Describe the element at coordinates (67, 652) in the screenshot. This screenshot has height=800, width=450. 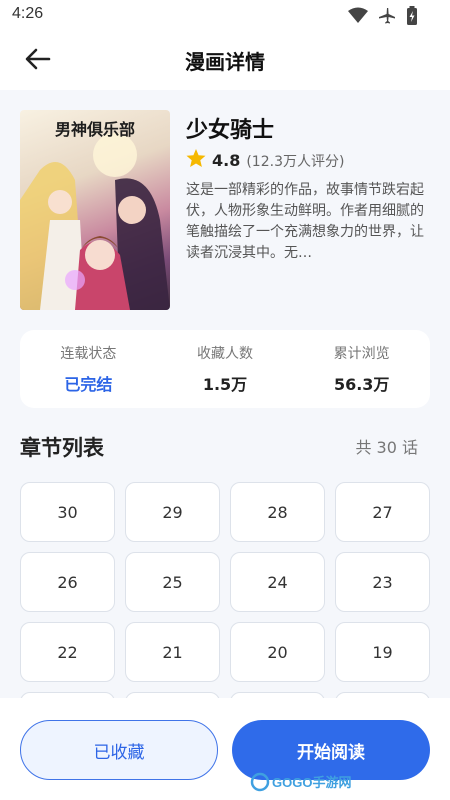
I see `chapter-button: 22` at that location.